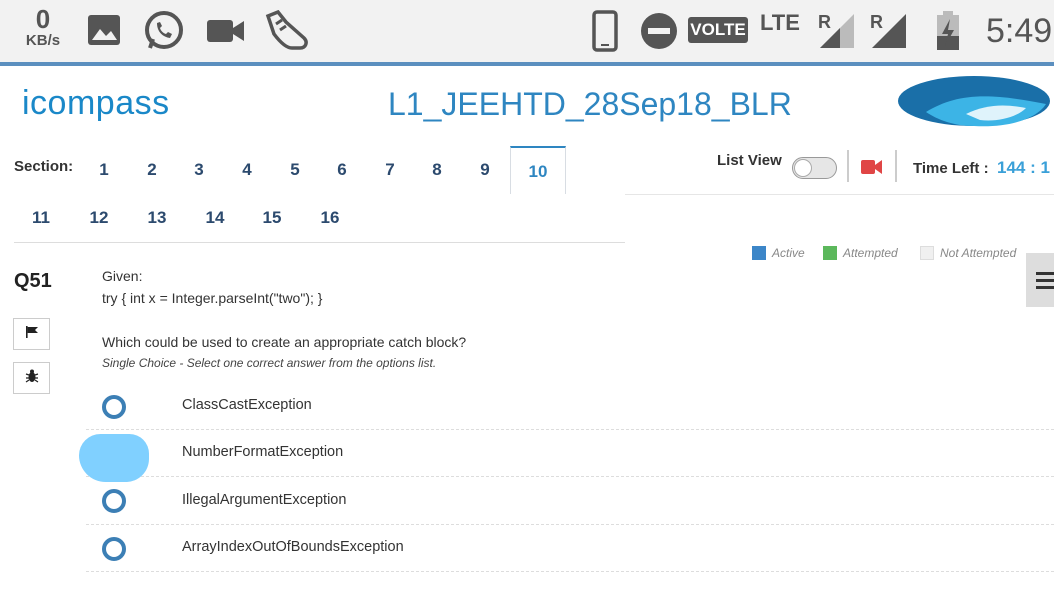 The width and height of the screenshot is (1054, 601). Describe the element at coordinates (839, 194) in the screenshot. I see `toolbar-divider` at that location.